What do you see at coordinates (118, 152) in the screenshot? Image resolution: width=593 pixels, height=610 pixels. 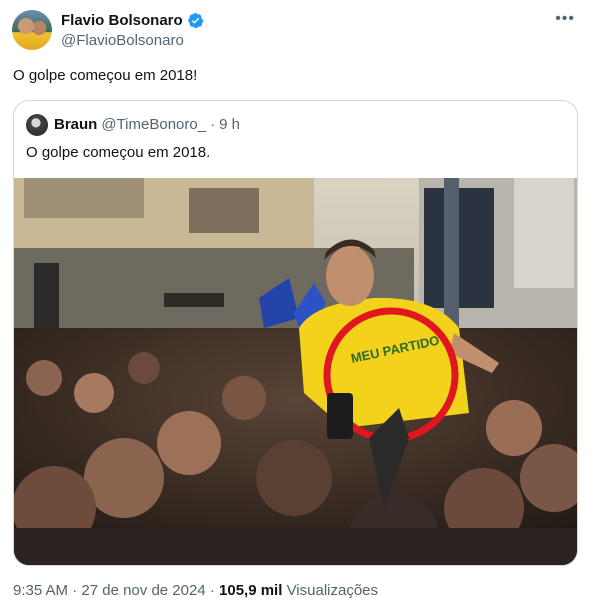 I see `quoted-text: O golpe começou em 2018.` at bounding box center [118, 152].